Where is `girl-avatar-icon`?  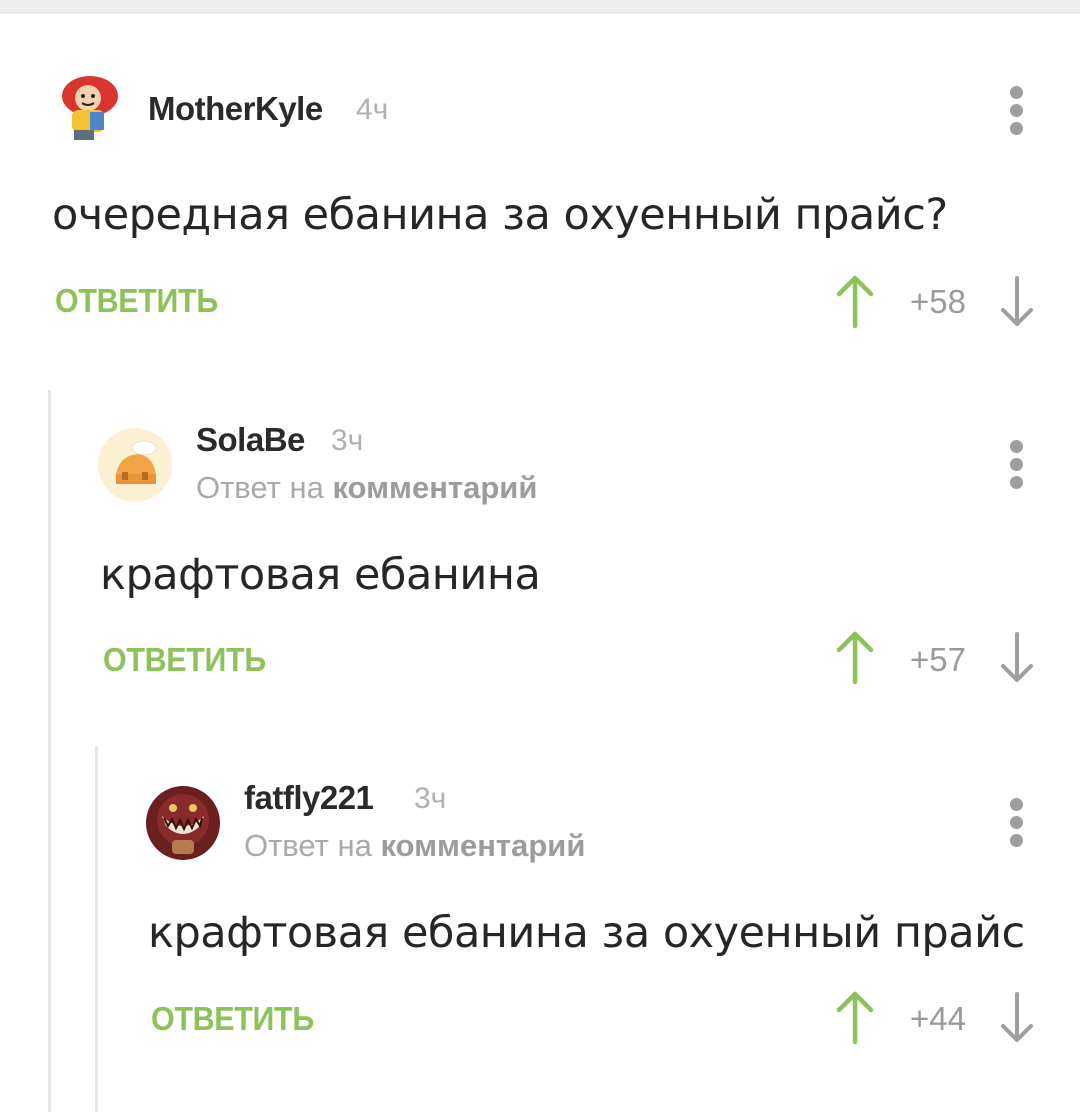
girl-avatar-icon is located at coordinates (87, 109).